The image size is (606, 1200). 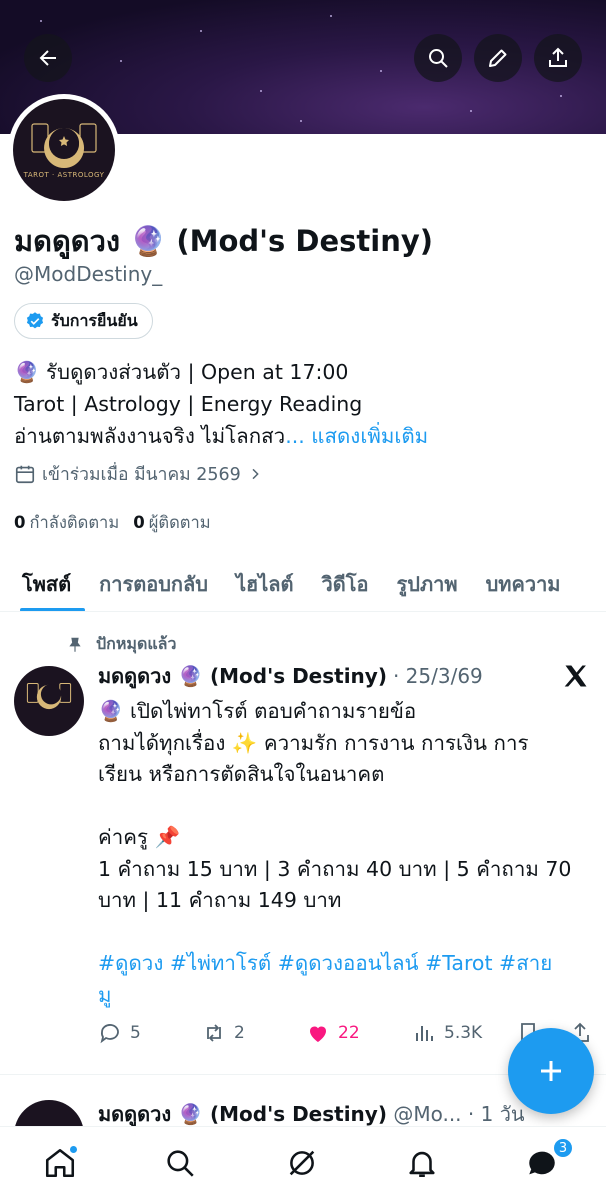 What do you see at coordinates (548, 1160) in the screenshot?
I see `nav-messages: 3` at bounding box center [548, 1160].